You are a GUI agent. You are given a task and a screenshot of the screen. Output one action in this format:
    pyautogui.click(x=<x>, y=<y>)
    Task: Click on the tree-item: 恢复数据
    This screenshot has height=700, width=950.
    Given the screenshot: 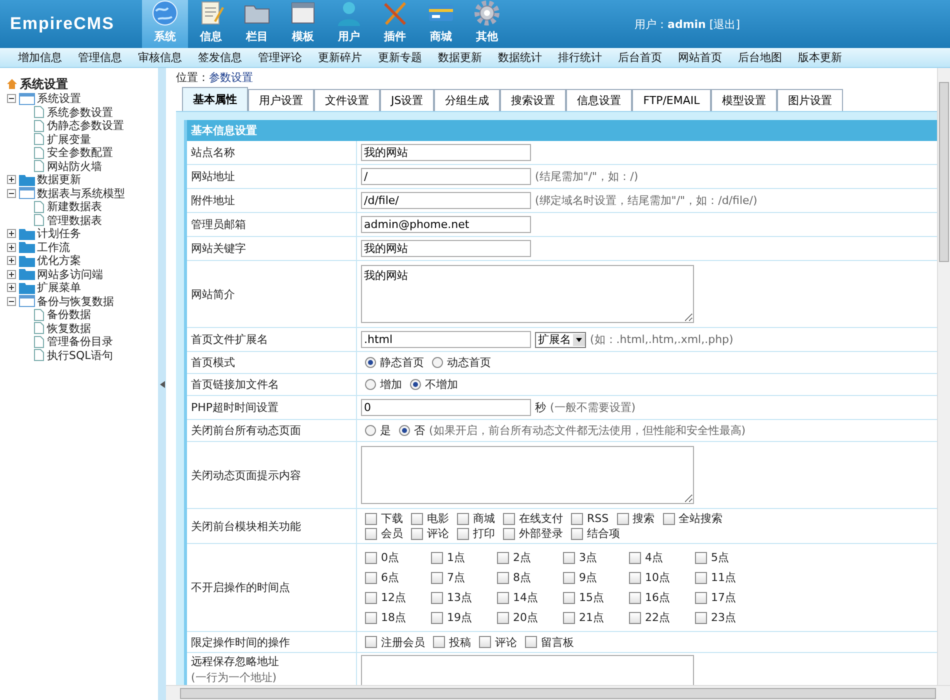 What is the action you would take?
    pyautogui.click(x=69, y=328)
    